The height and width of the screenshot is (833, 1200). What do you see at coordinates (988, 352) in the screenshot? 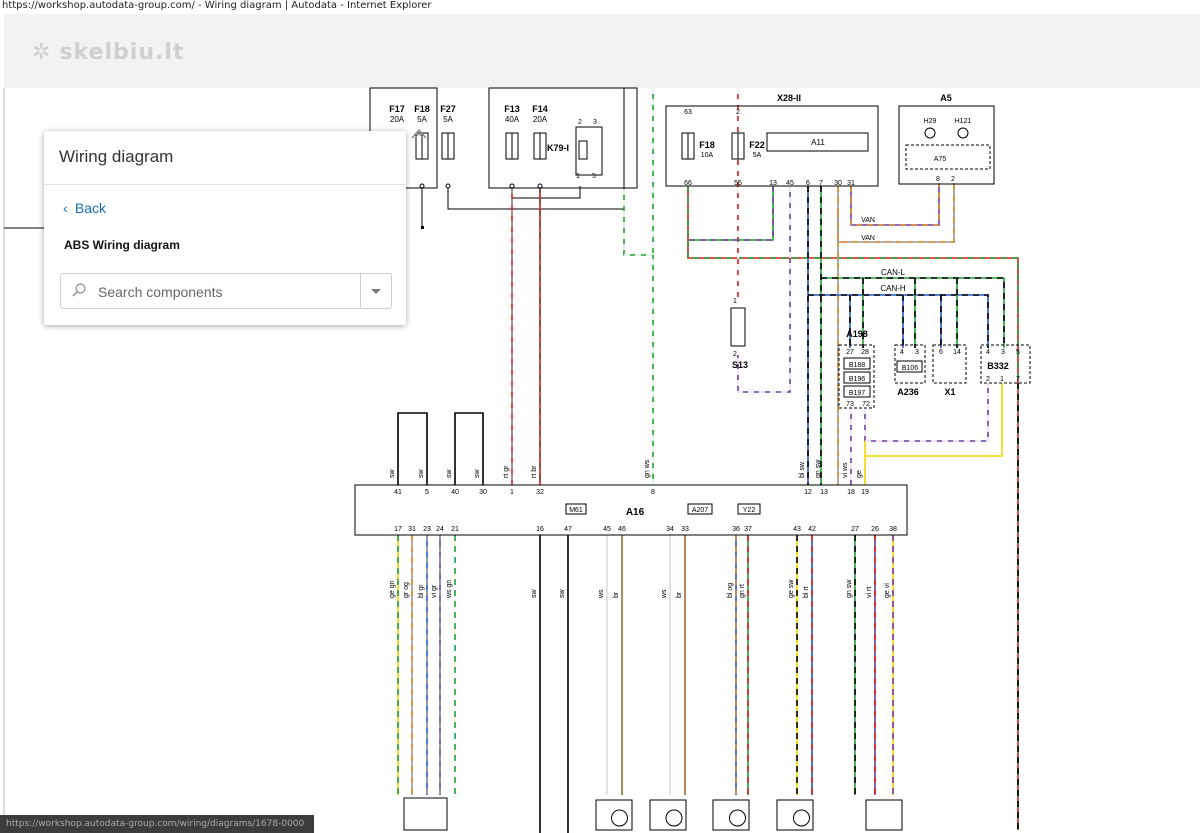
I see `module-pin: 4` at bounding box center [988, 352].